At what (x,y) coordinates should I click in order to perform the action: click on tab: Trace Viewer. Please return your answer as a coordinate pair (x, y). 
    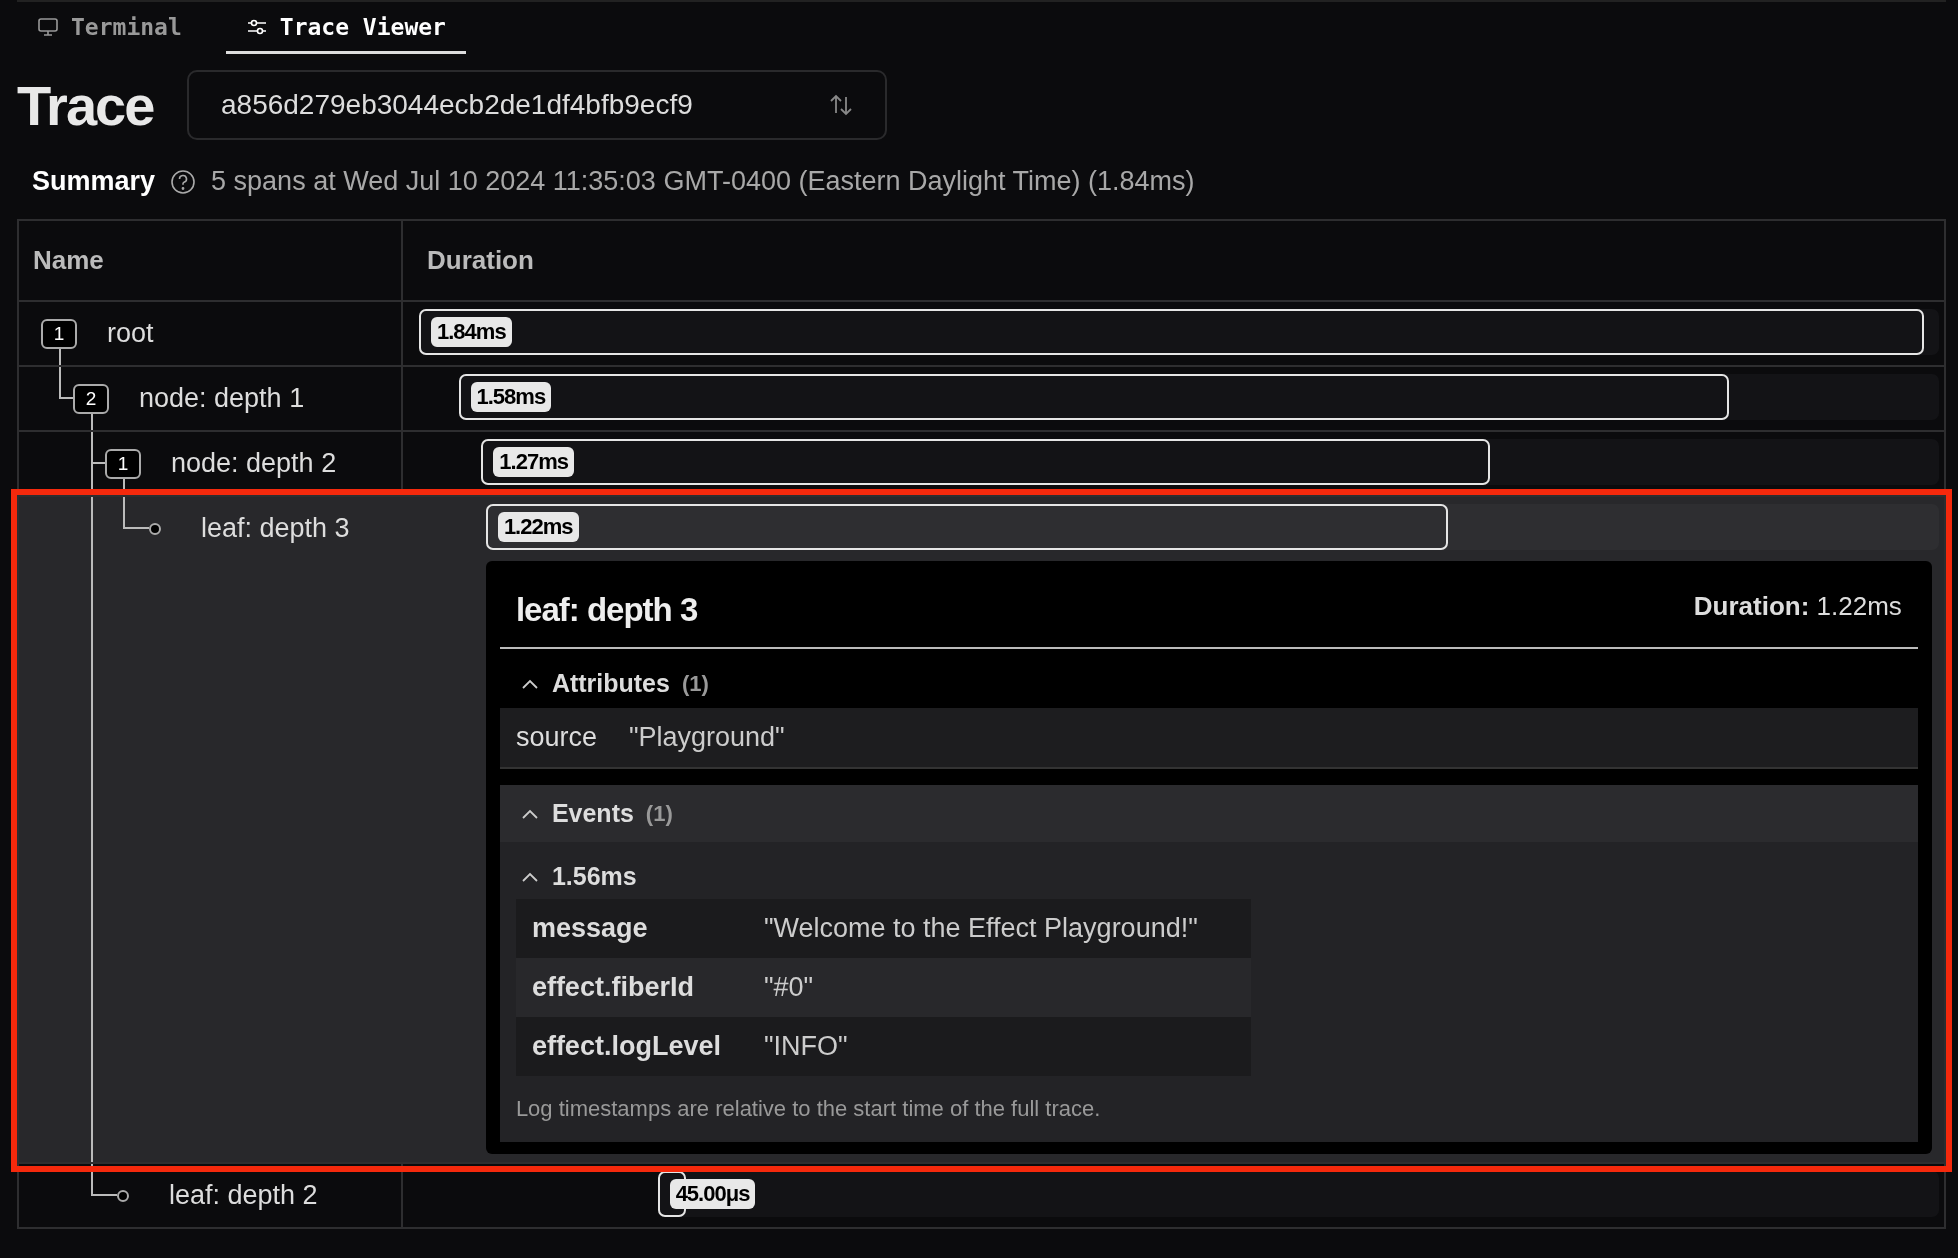
    Looking at the image, I should click on (345, 28).